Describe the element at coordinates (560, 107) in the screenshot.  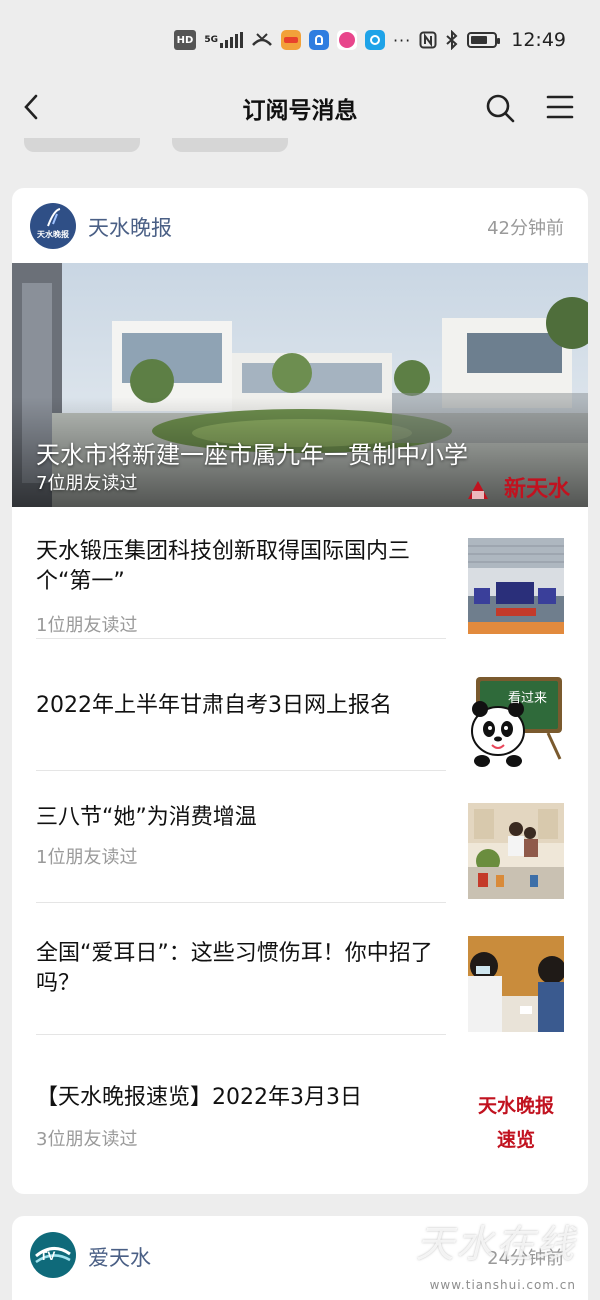
I see `menu-icon` at that location.